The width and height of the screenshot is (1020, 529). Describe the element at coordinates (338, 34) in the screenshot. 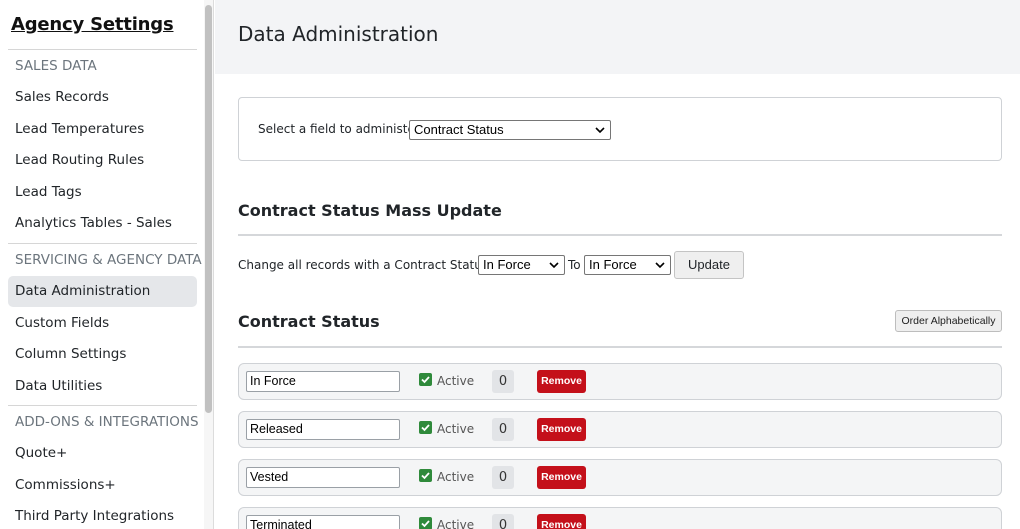

I see `page-title: Data Administration` at that location.